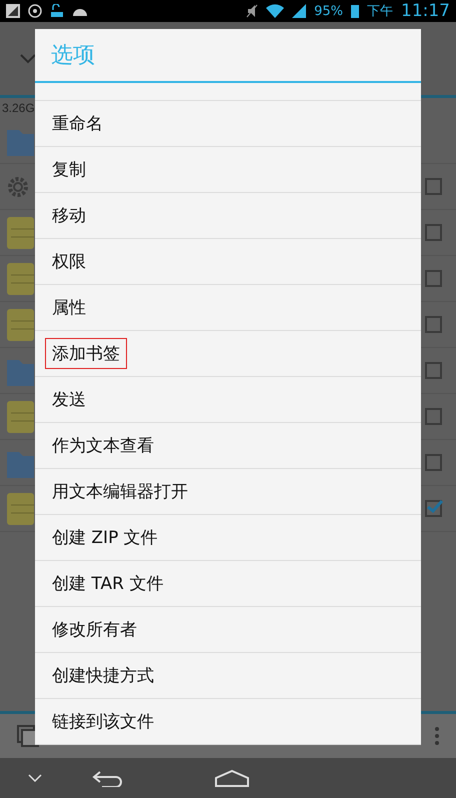 Image resolution: width=456 pixels, height=798 pixels. I want to click on menu-item-label: 创建 ZIP 文件, so click(105, 538).